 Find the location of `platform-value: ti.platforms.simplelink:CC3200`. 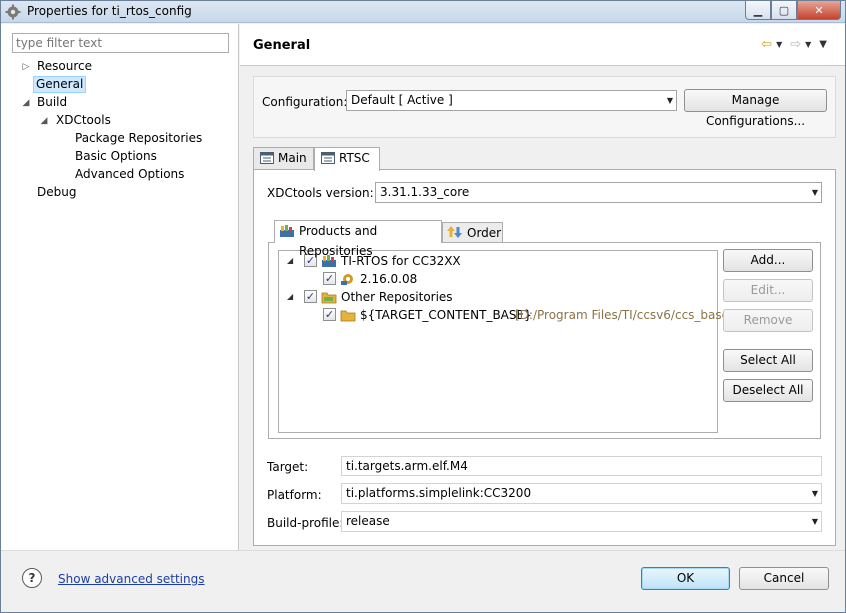

platform-value: ti.platforms.simplelink:CC3200 is located at coordinates (439, 493).